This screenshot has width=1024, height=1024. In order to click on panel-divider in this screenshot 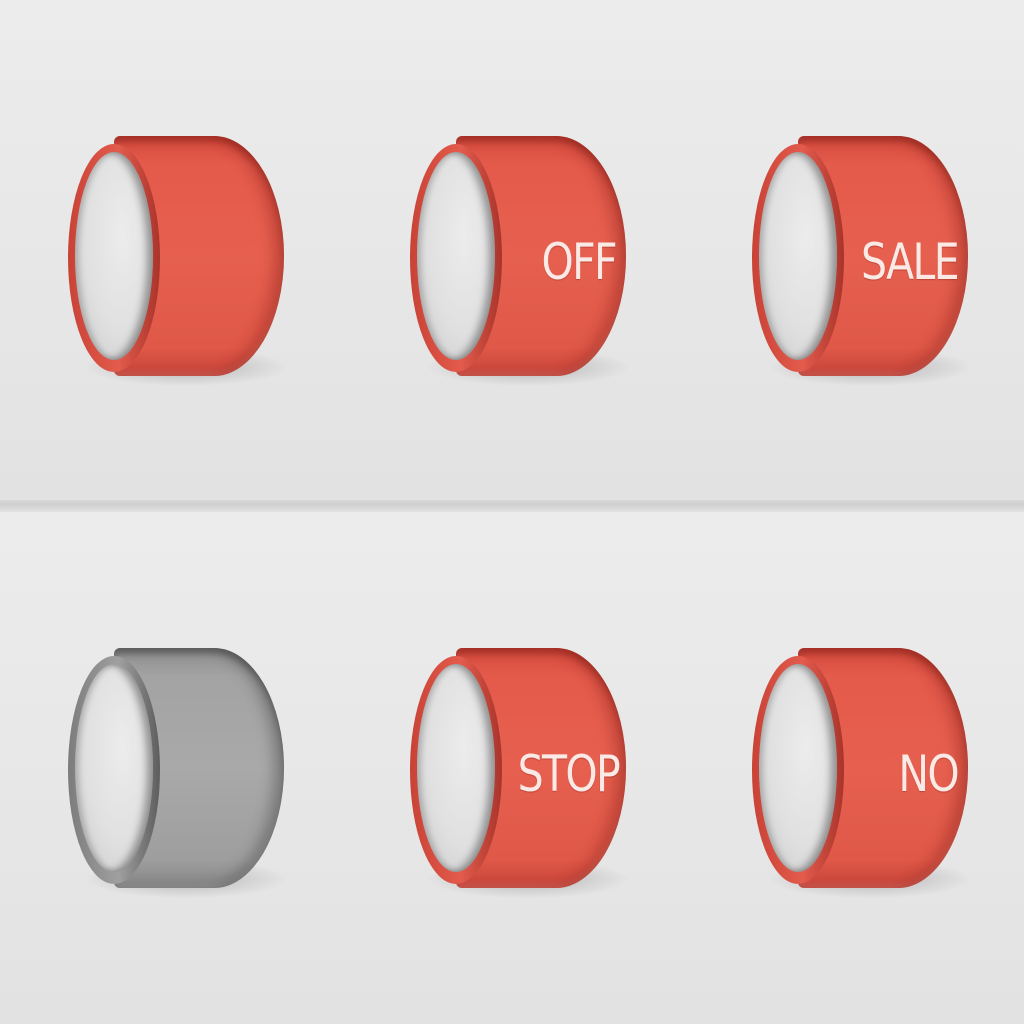, I will do `click(512, 506)`.